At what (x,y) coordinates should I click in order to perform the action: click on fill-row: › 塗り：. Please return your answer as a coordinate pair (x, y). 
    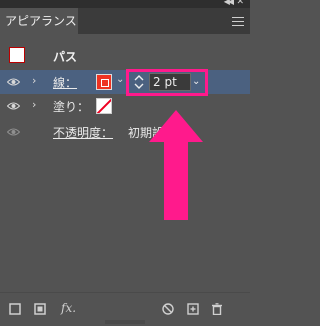
    Looking at the image, I should click on (125, 106).